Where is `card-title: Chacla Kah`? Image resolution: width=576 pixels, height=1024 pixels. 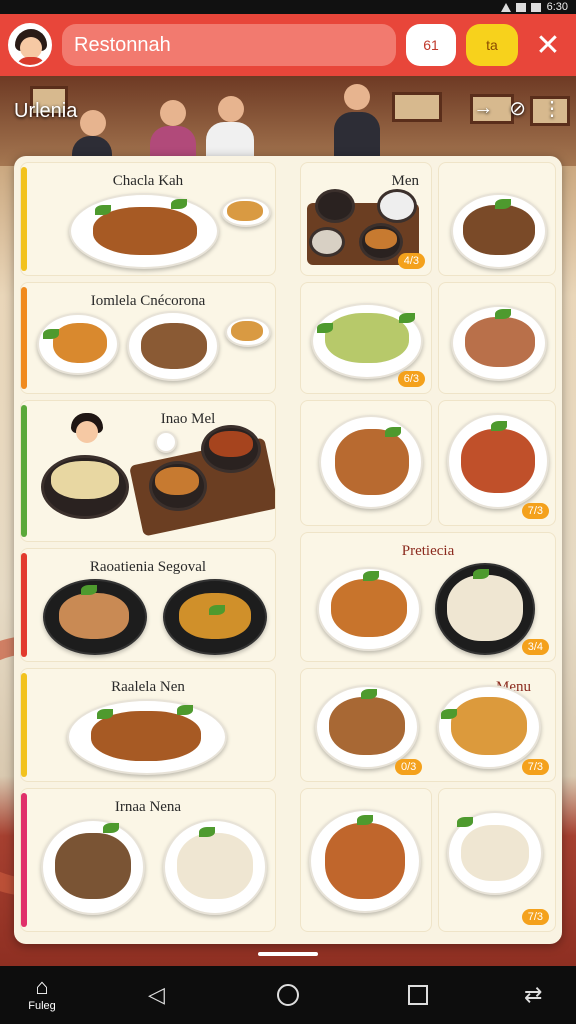 card-title: Chacla Kah is located at coordinates (148, 181).